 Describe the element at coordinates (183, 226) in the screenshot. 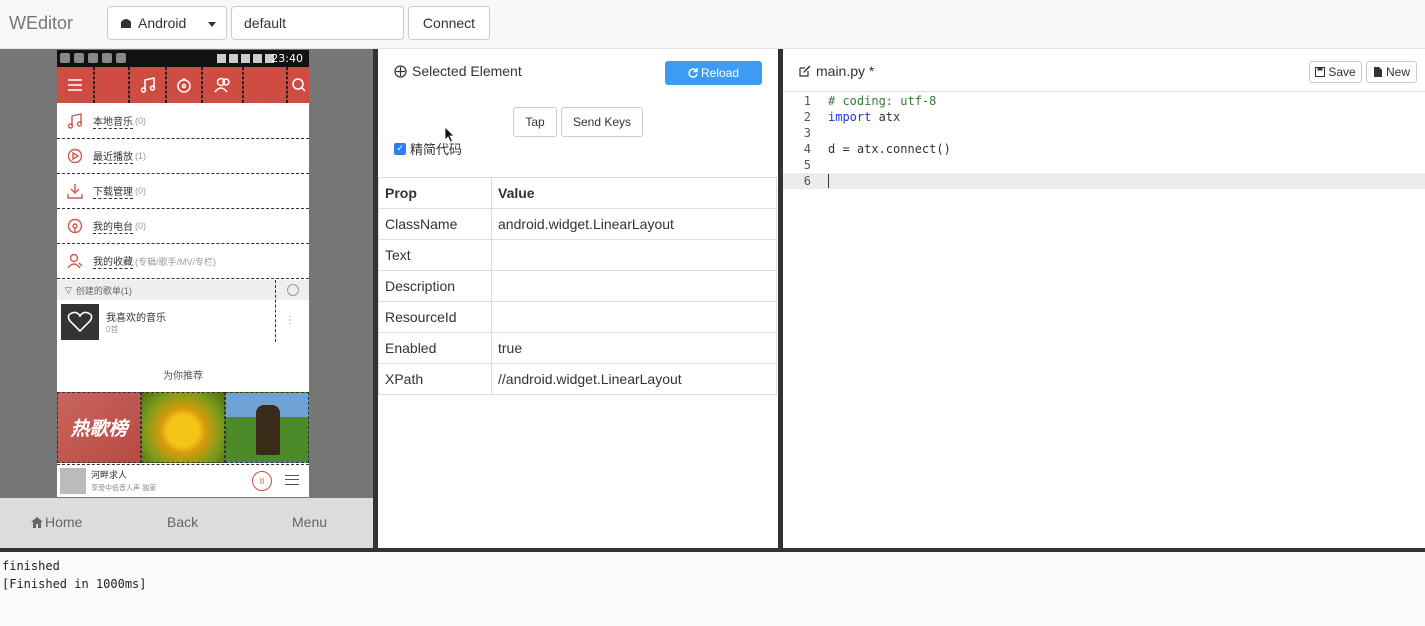

I see `menu-item-radio: 我的电台 (0)` at that location.